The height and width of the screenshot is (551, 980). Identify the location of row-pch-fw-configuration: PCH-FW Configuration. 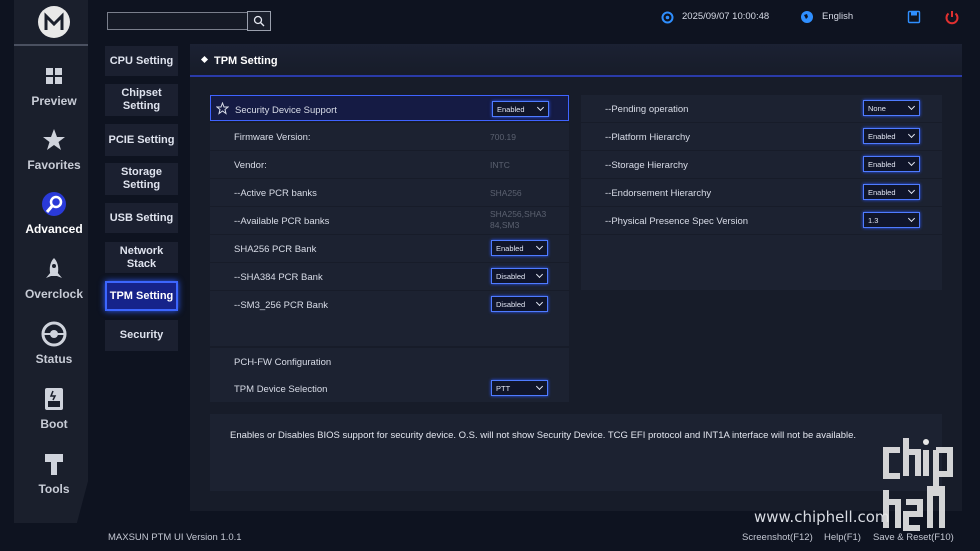
(389, 361).